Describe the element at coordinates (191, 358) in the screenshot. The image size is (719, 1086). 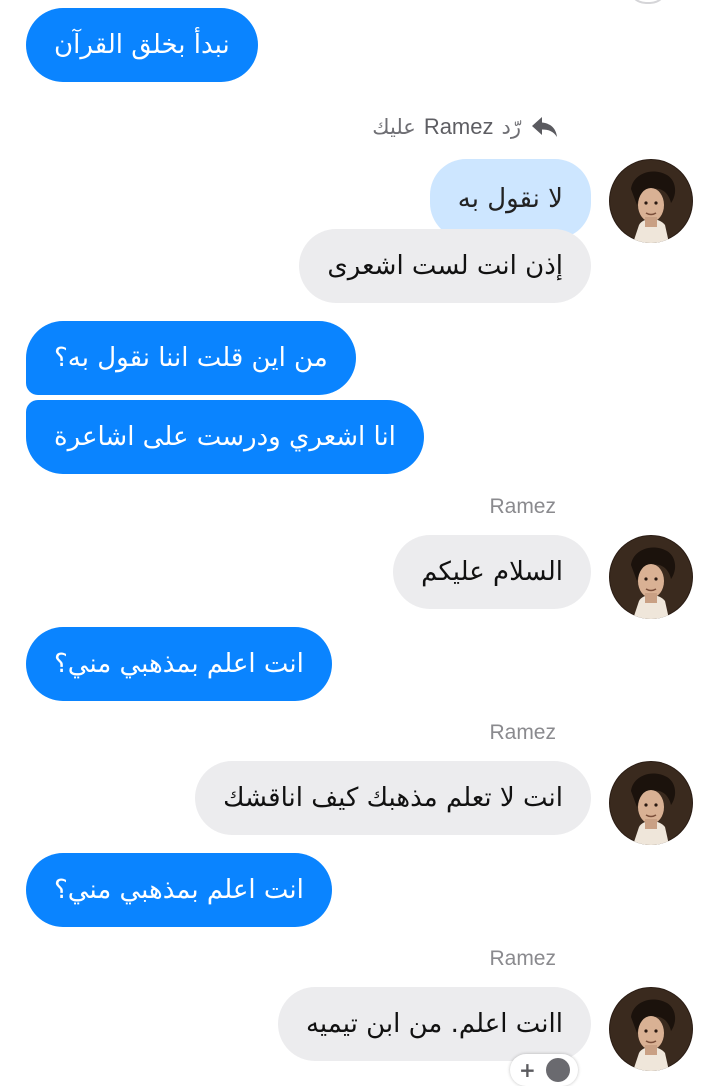
I see `outgoing-message: من اين قلت اننا نقول به؟` at that location.